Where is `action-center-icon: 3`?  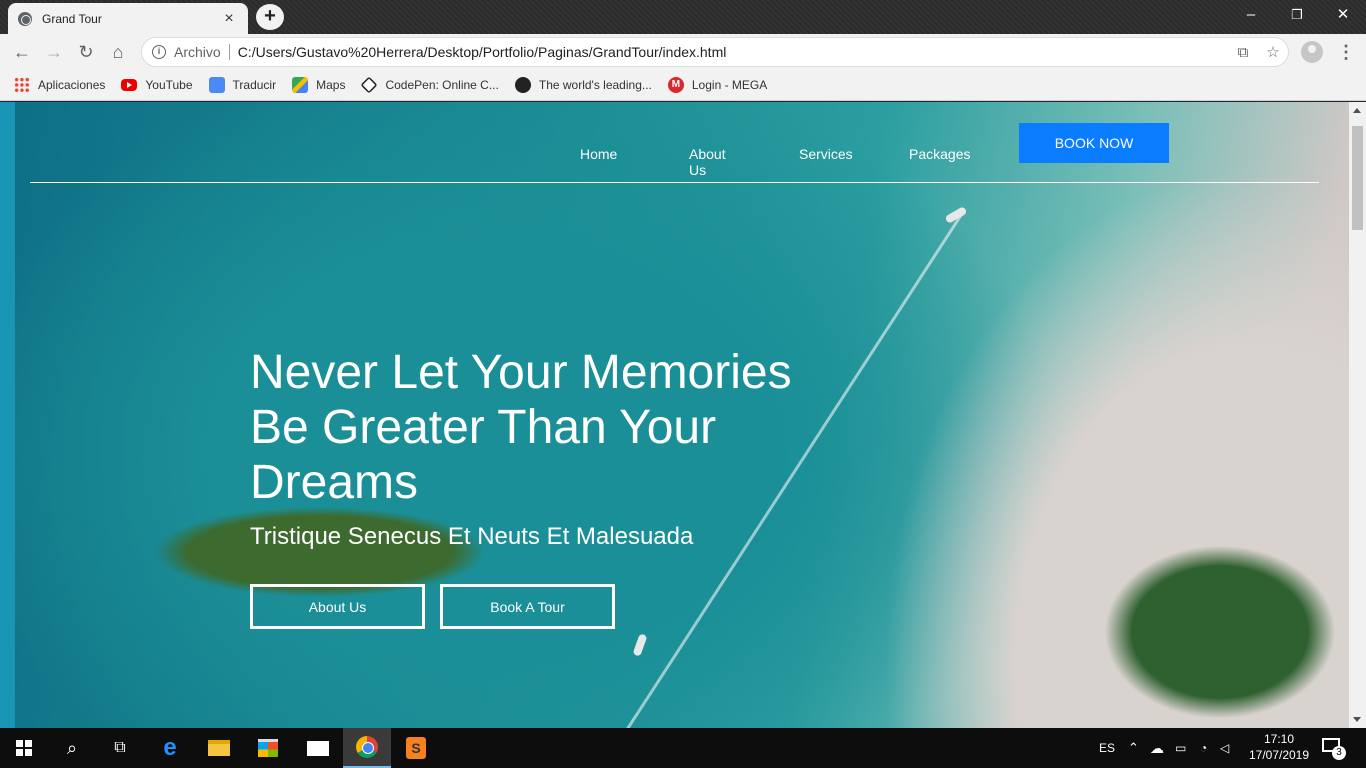 action-center-icon: 3 is located at coordinates (1334, 748).